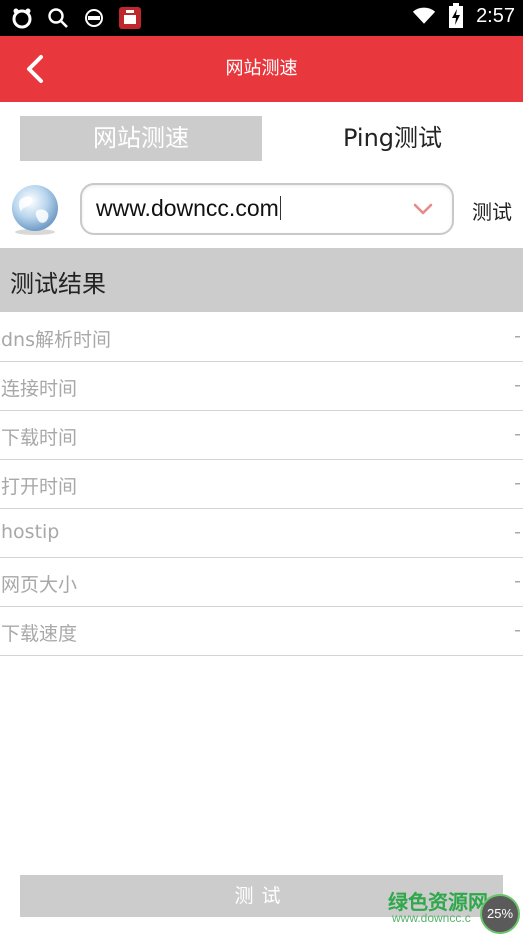  What do you see at coordinates (261, 280) in the screenshot?
I see `results-header: 测试结果` at bounding box center [261, 280].